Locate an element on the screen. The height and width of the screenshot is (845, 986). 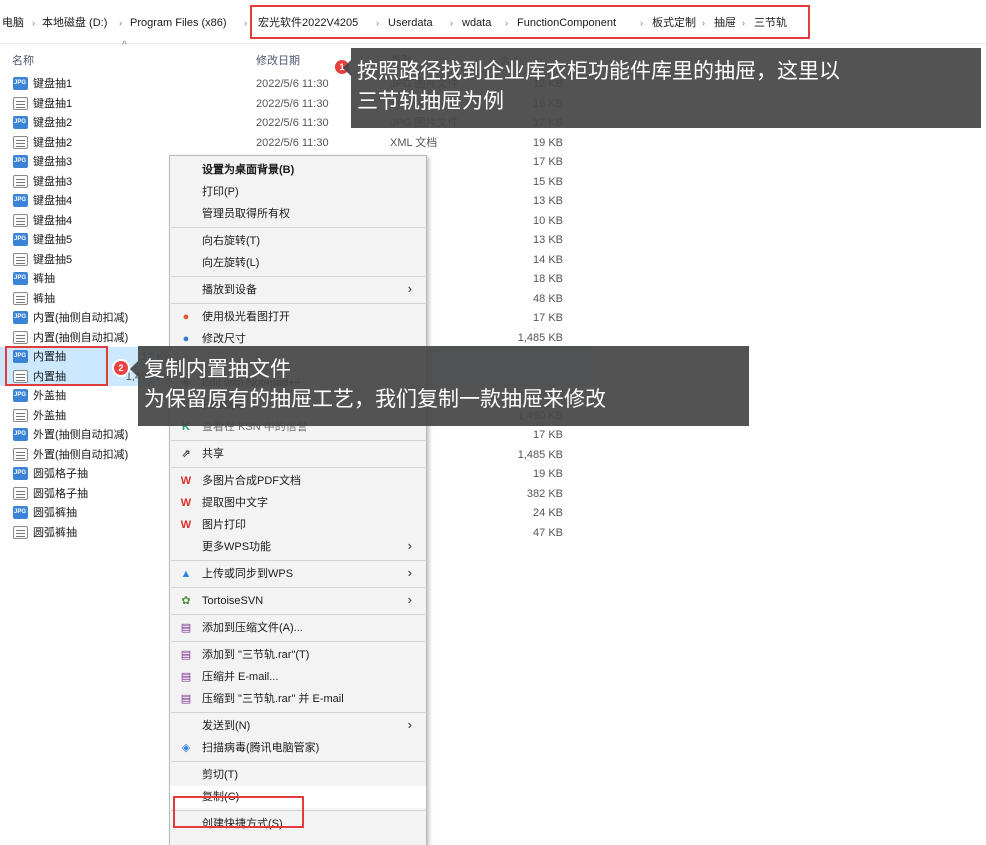
menu-item: ● 使用极光看图打开 is located at coordinates (298, 317).